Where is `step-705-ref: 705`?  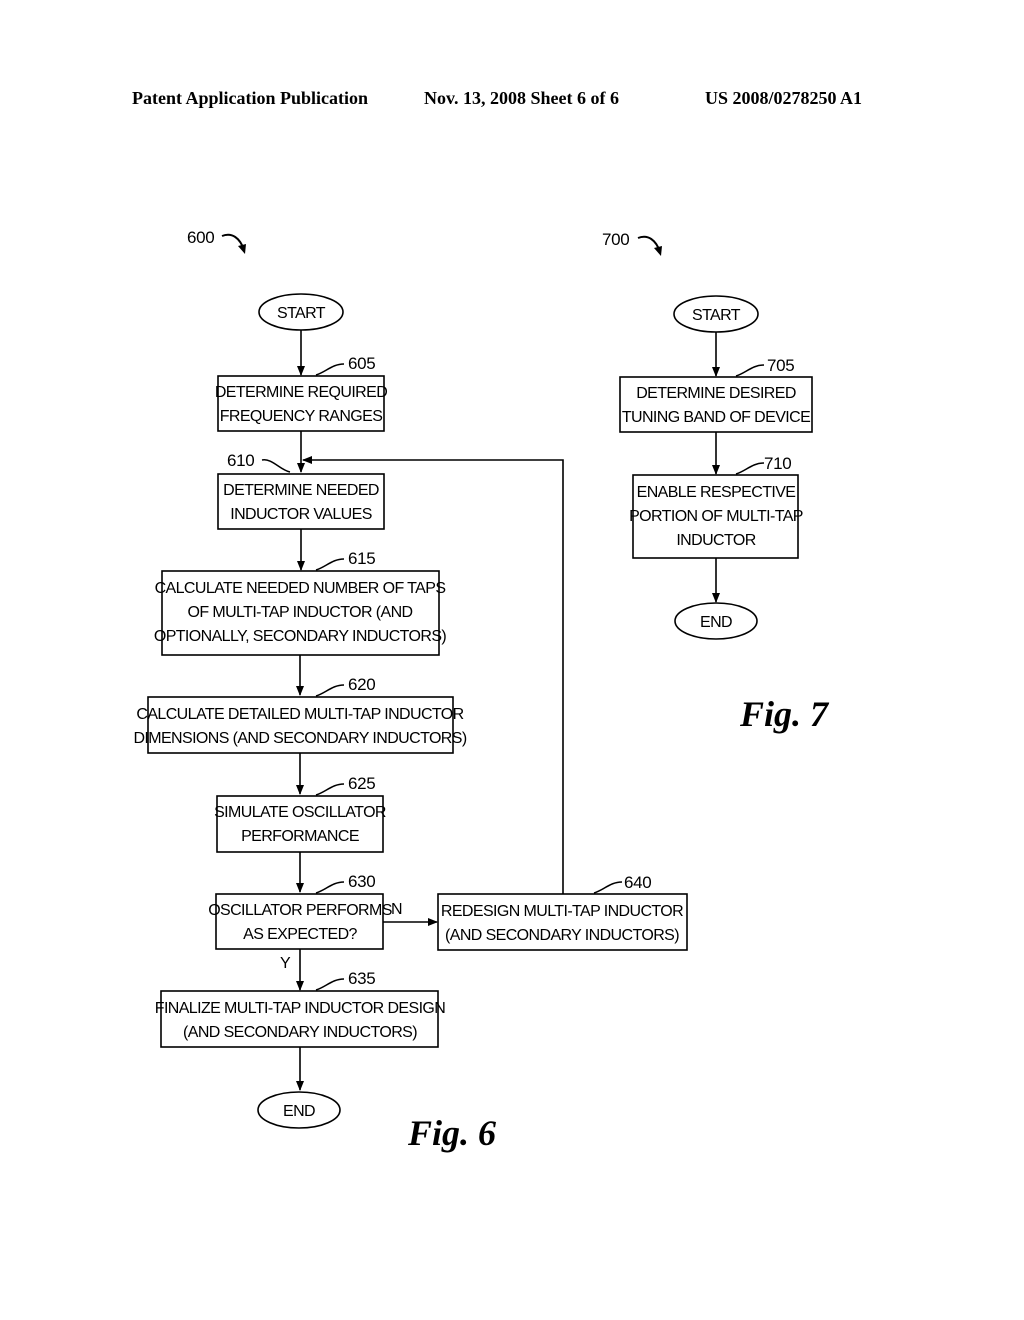
step-705-ref: 705 is located at coordinates (780, 365).